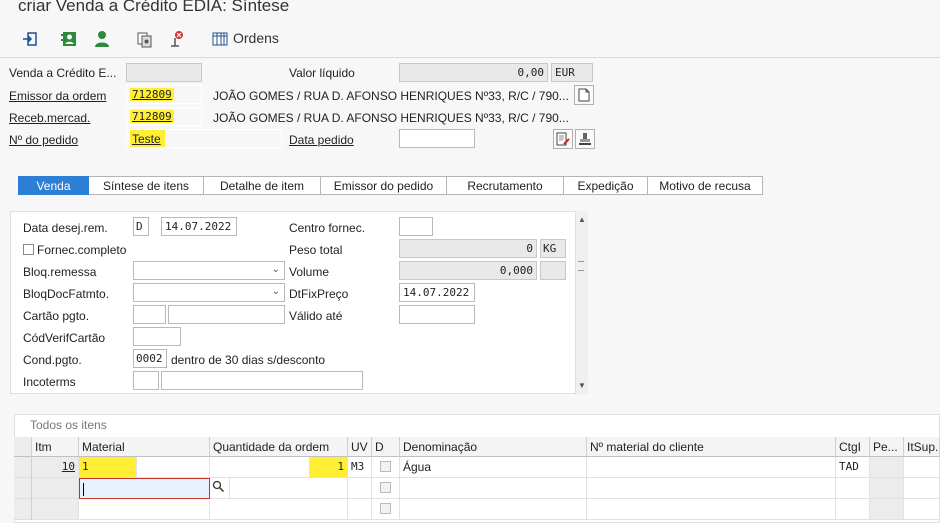 The image size is (940, 523). I want to click on bloq-doc-dropdown: ⌄, so click(209, 292).